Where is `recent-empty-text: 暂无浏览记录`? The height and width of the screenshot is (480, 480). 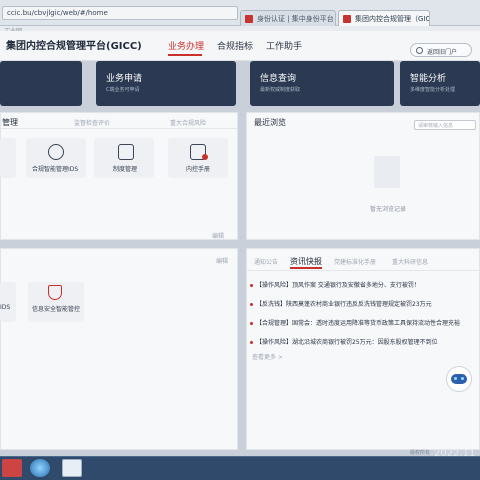 recent-empty-text: 暂无浏览记录 is located at coordinates (388, 209).